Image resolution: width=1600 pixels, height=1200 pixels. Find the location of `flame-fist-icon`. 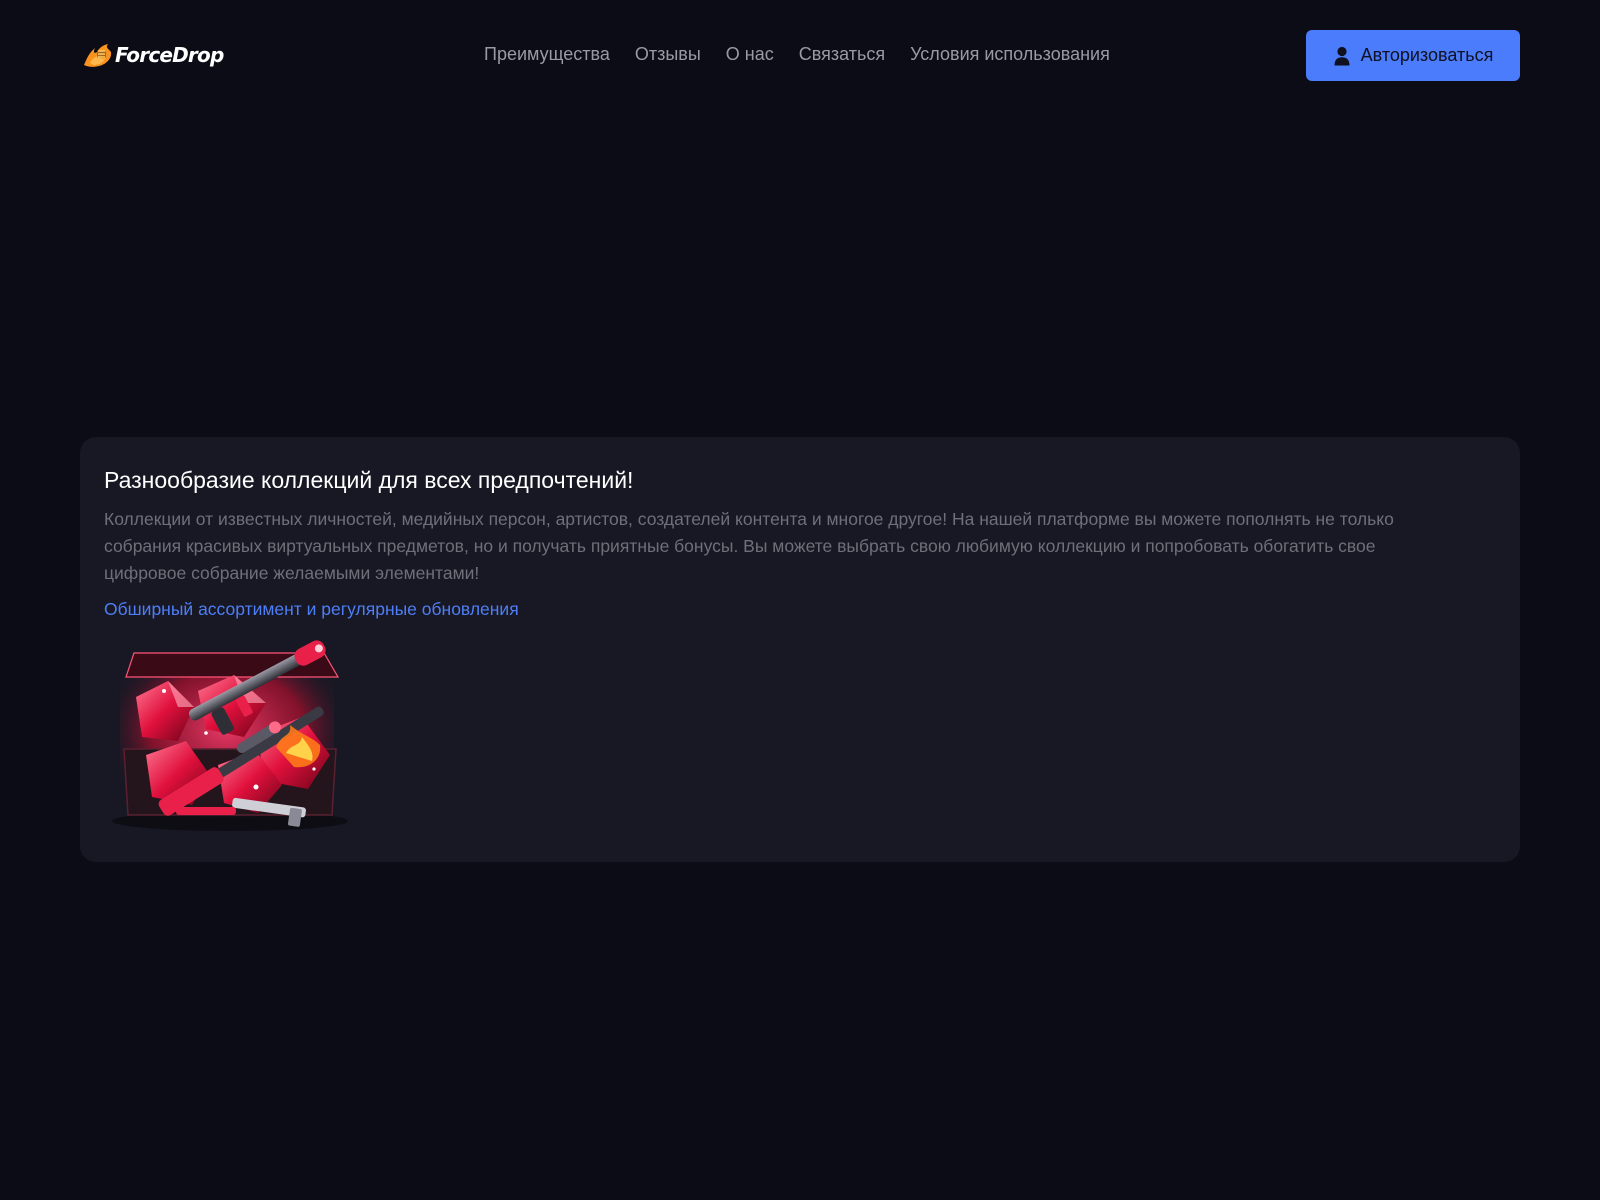

flame-fist-icon is located at coordinates (97, 55).